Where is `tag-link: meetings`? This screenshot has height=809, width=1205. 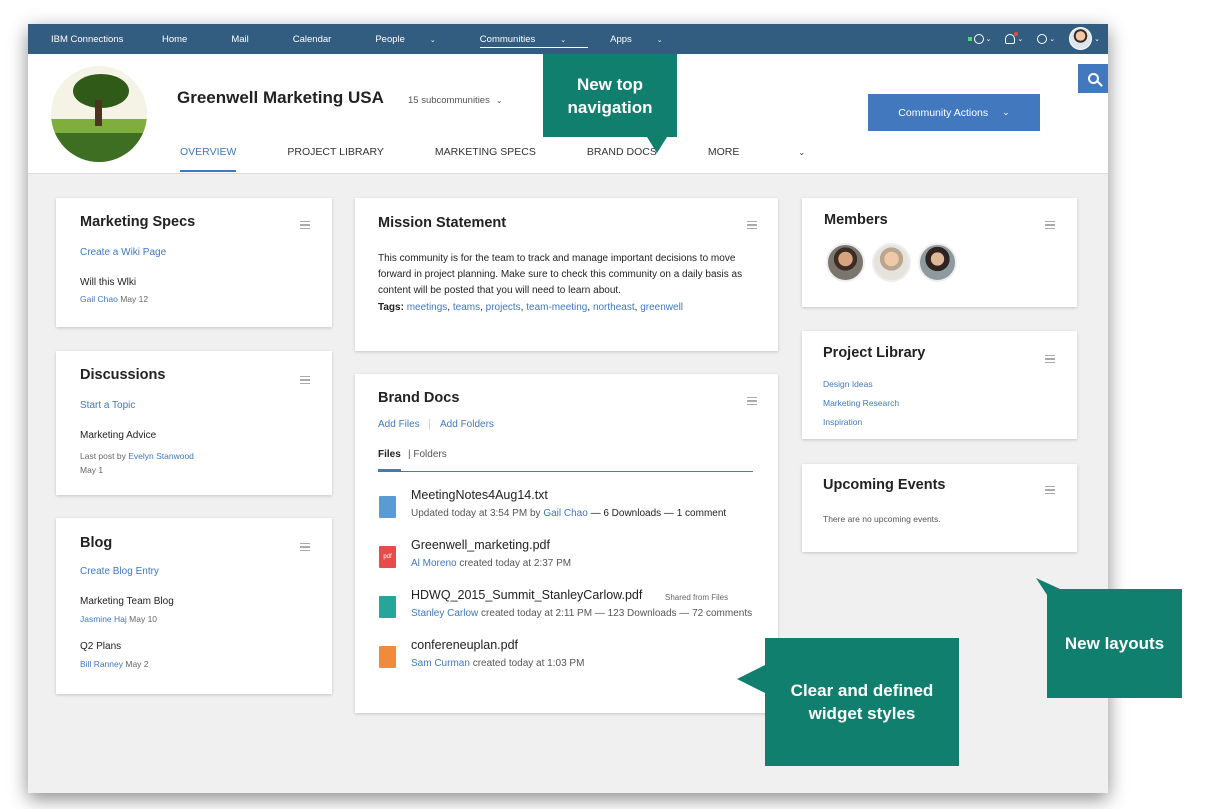
tag-link: meetings is located at coordinates (427, 307).